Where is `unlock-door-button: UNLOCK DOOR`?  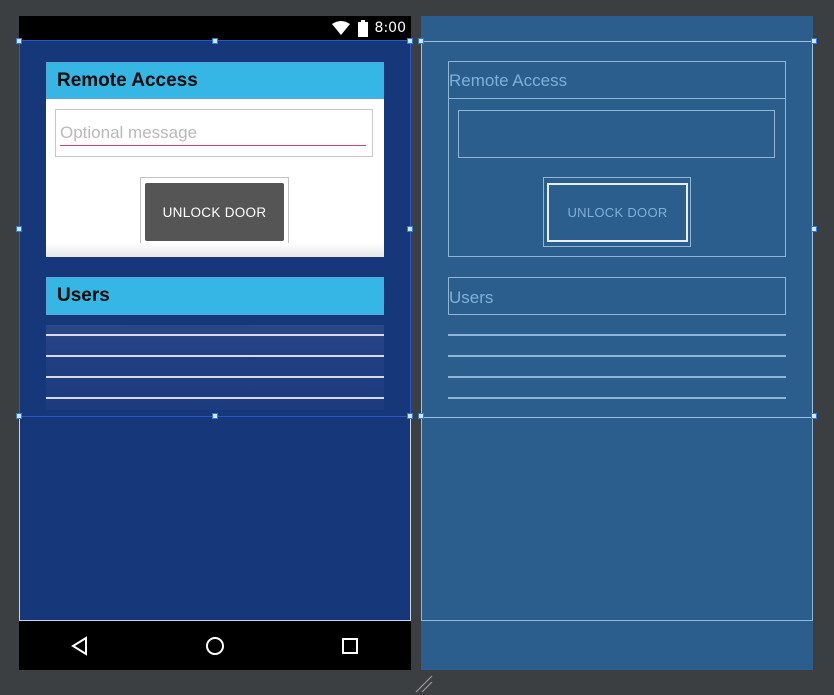 unlock-door-button: UNLOCK DOOR is located at coordinates (214, 212).